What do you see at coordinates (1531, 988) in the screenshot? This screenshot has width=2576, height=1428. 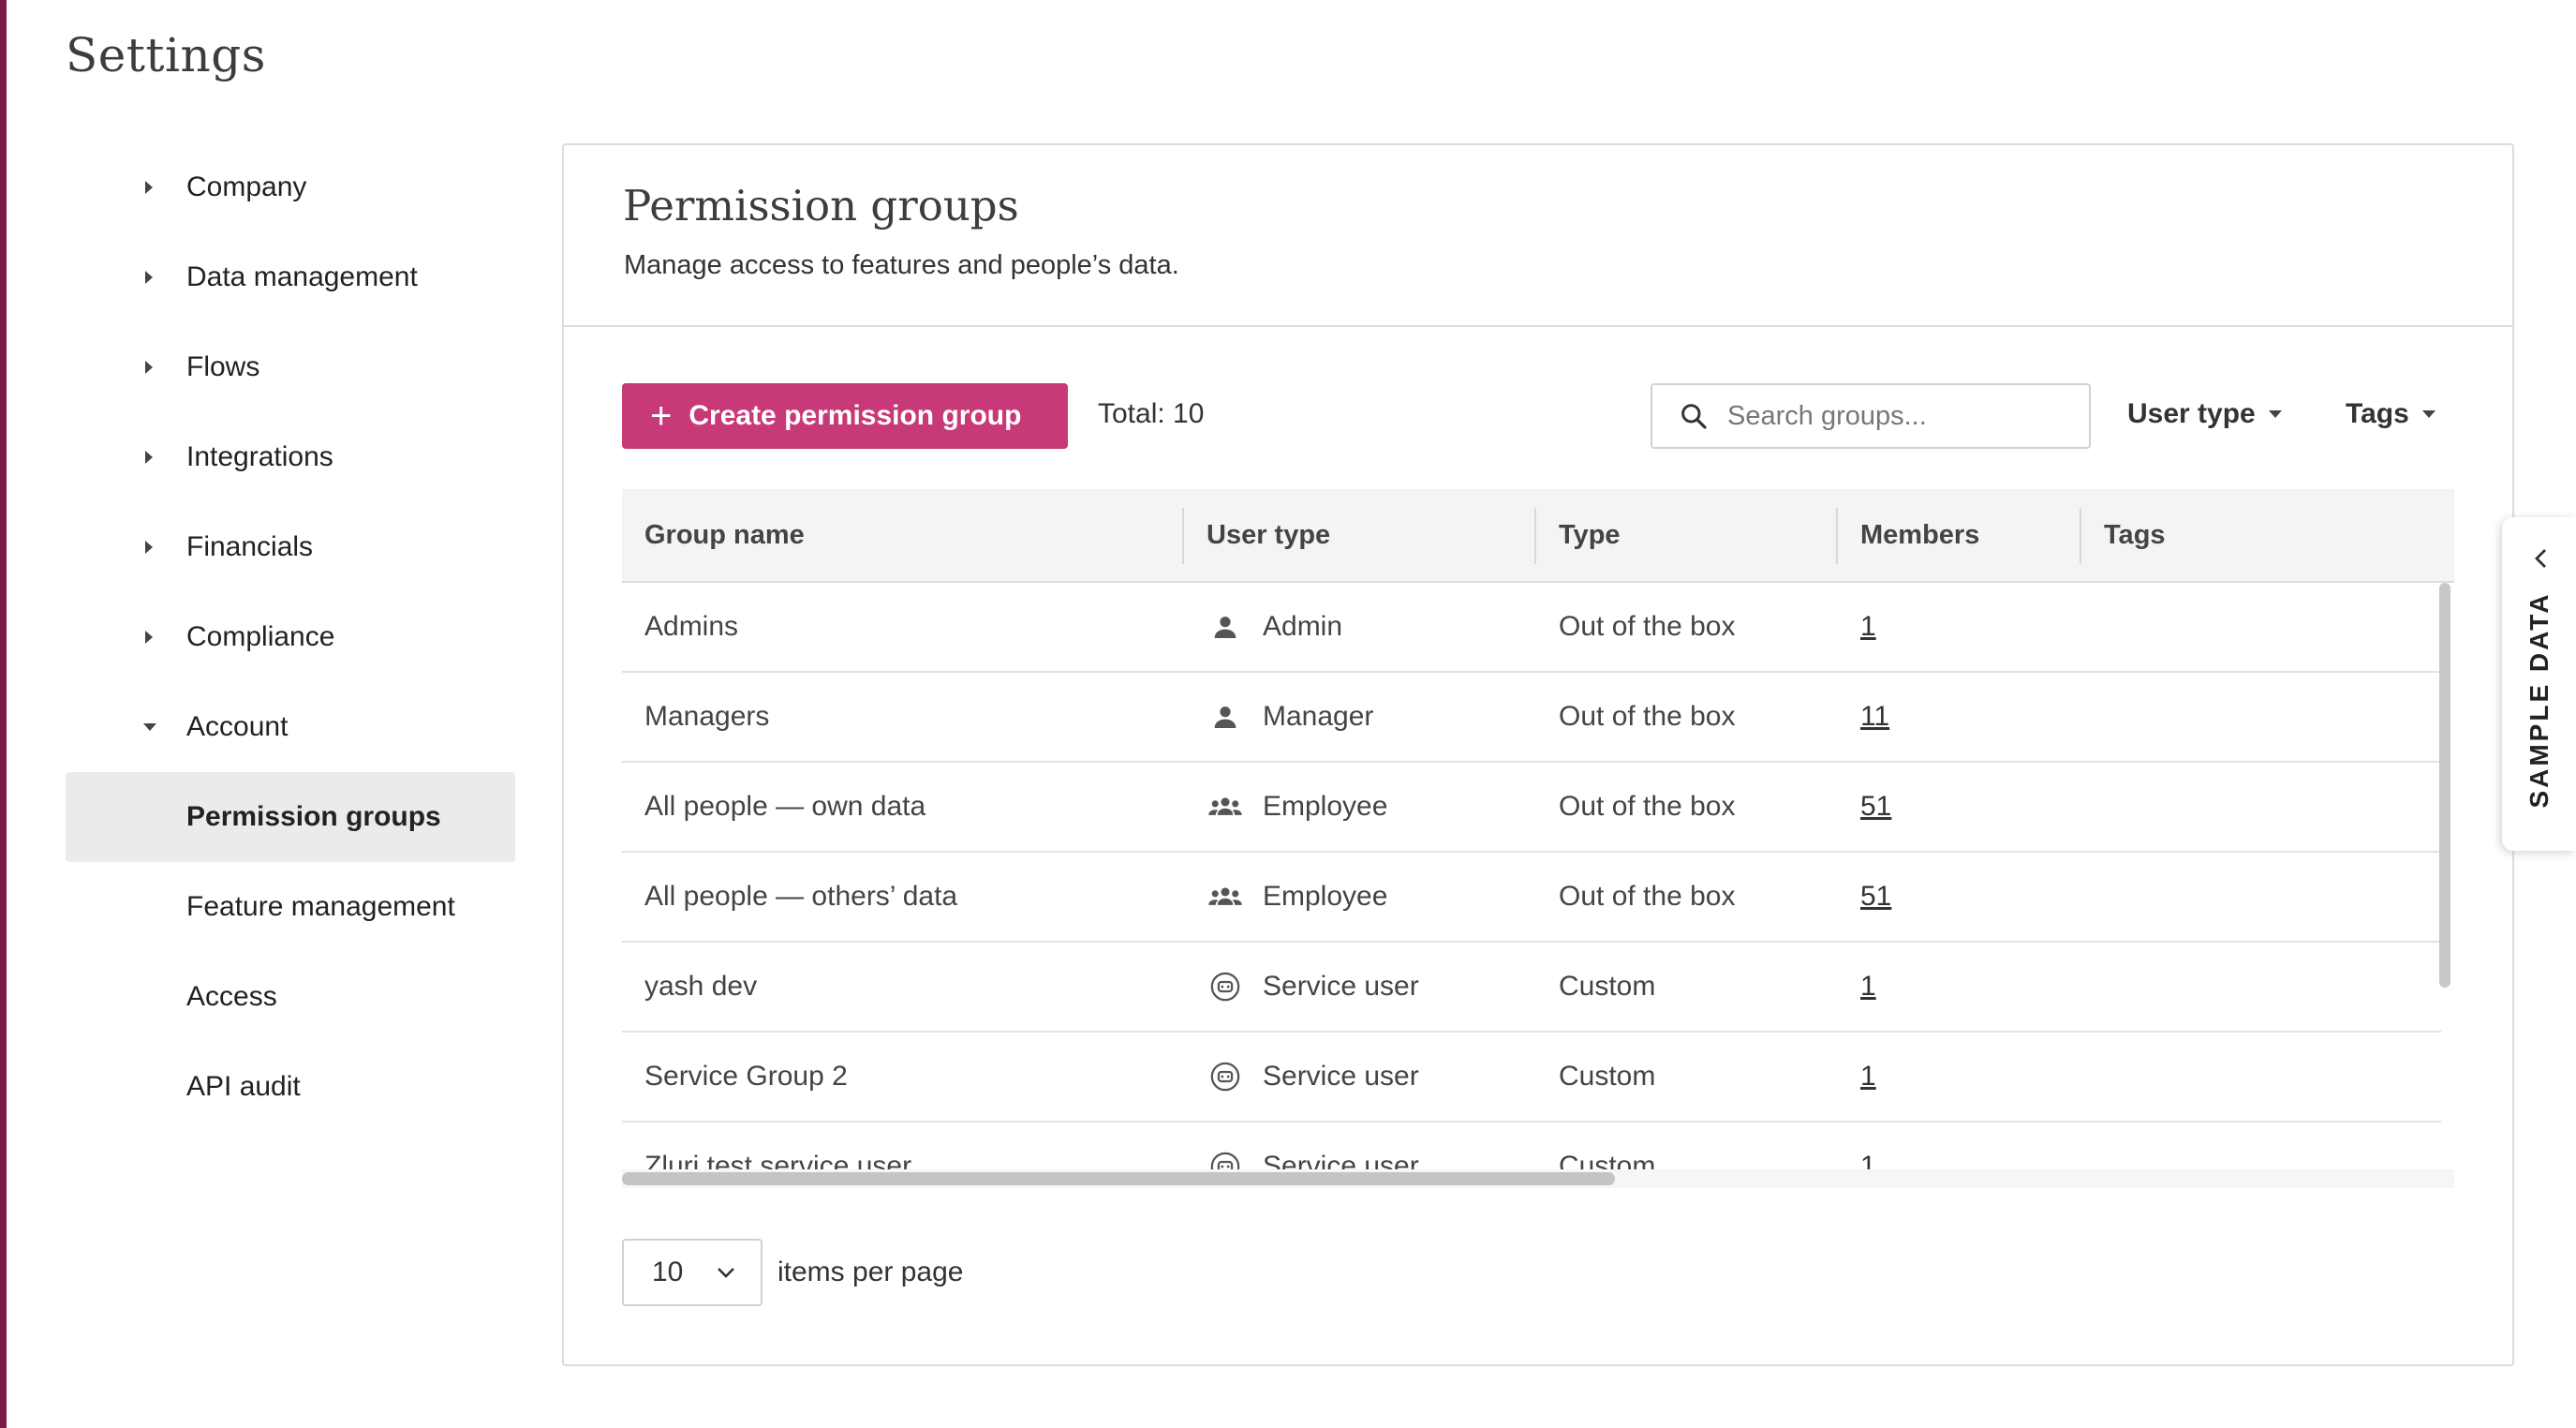 I see `table-row: yash dev Service user Custom 1` at bounding box center [1531, 988].